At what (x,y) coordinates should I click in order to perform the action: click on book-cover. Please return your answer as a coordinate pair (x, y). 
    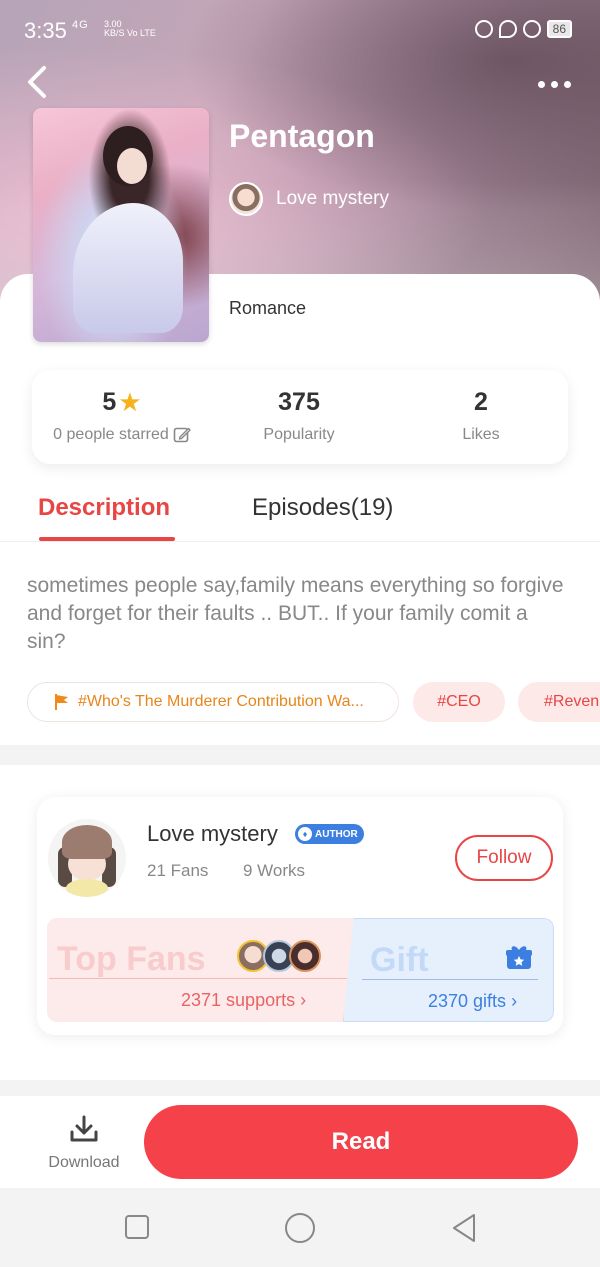
    Looking at the image, I should click on (121, 225).